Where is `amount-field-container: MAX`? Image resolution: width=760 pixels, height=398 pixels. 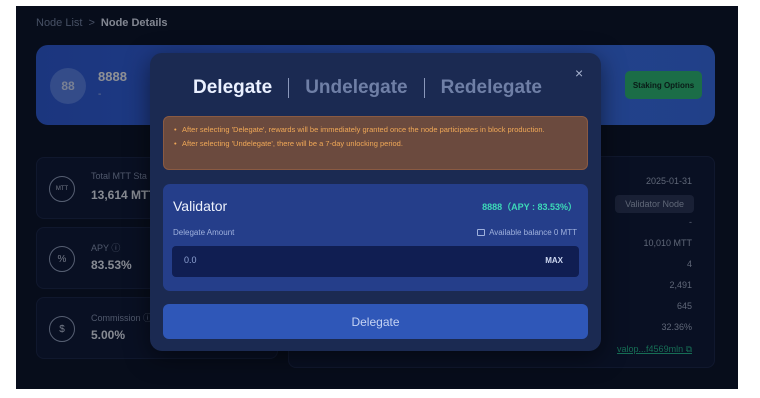
amount-field-container: MAX is located at coordinates (375, 261).